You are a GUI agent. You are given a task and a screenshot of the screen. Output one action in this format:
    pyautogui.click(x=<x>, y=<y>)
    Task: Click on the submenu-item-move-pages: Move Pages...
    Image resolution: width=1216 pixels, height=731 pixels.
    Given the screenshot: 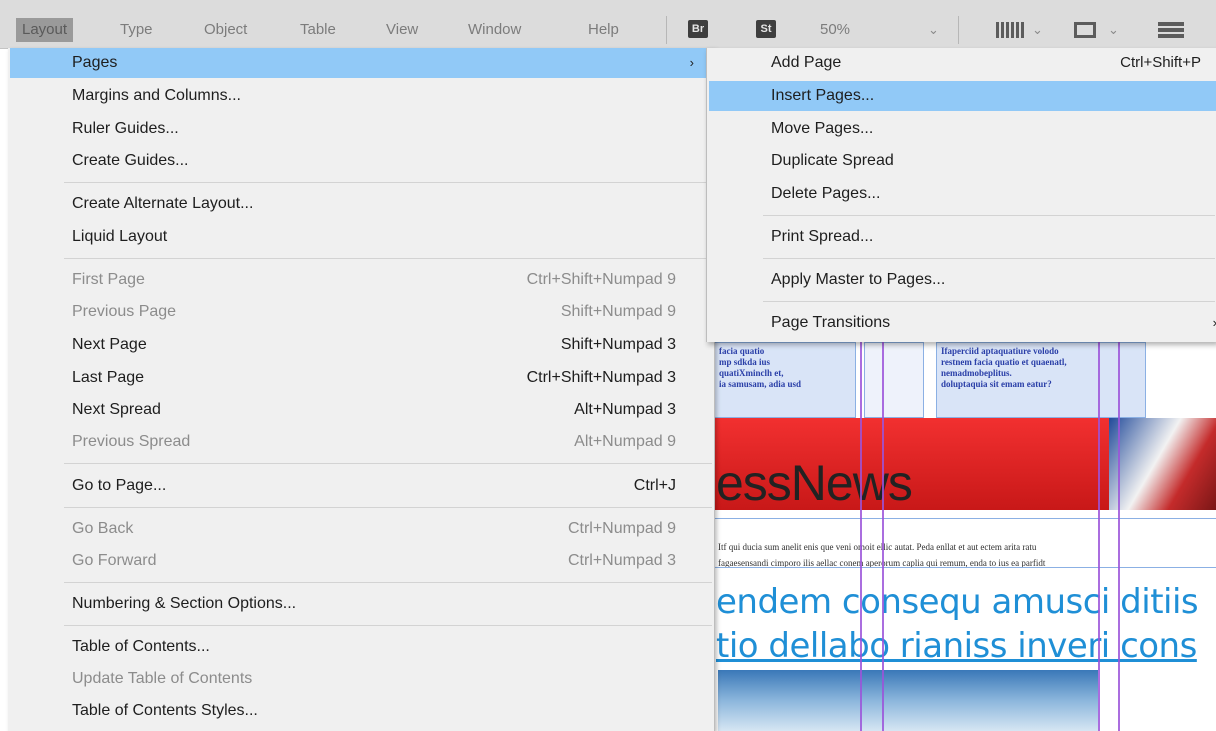 What is the action you would take?
    pyautogui.click(x=962, y=129)
    